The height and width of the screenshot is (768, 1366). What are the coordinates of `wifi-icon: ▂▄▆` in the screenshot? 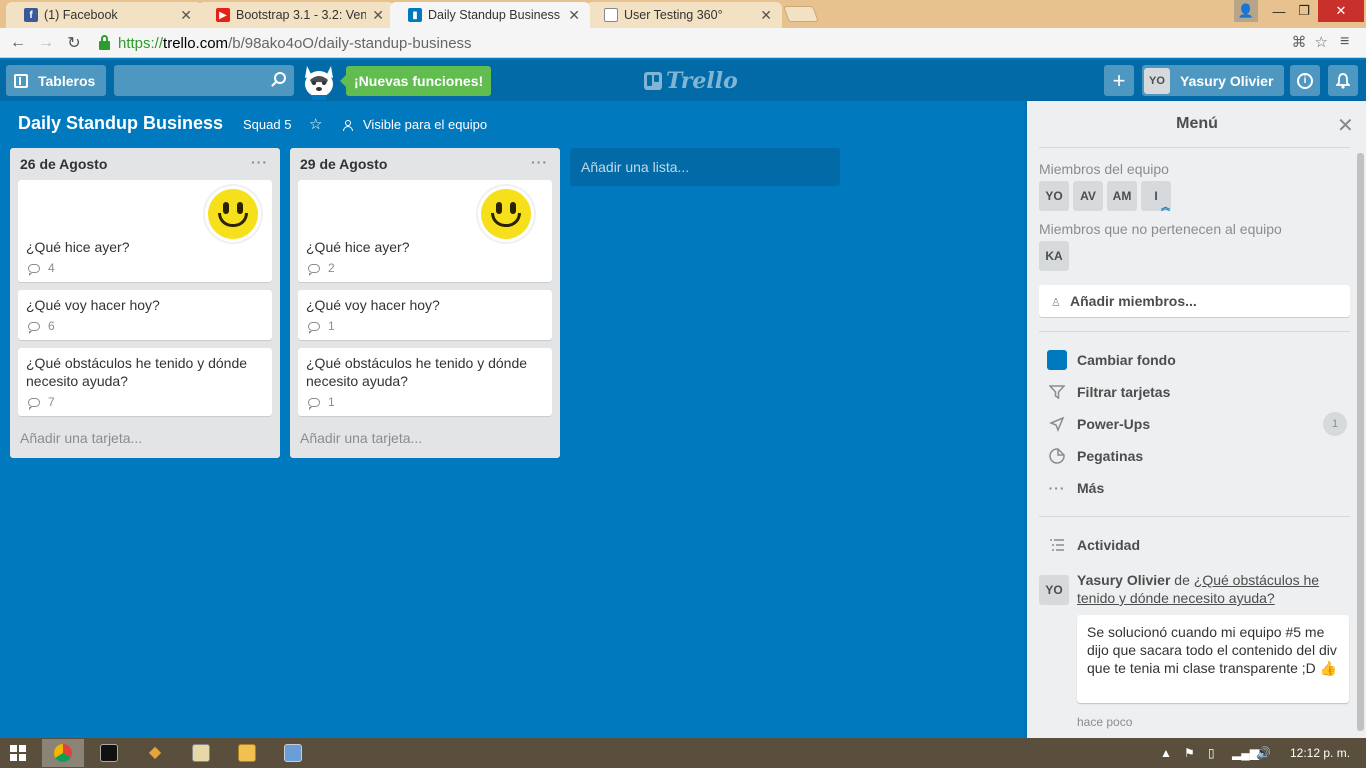 It's located at (1245, 753).